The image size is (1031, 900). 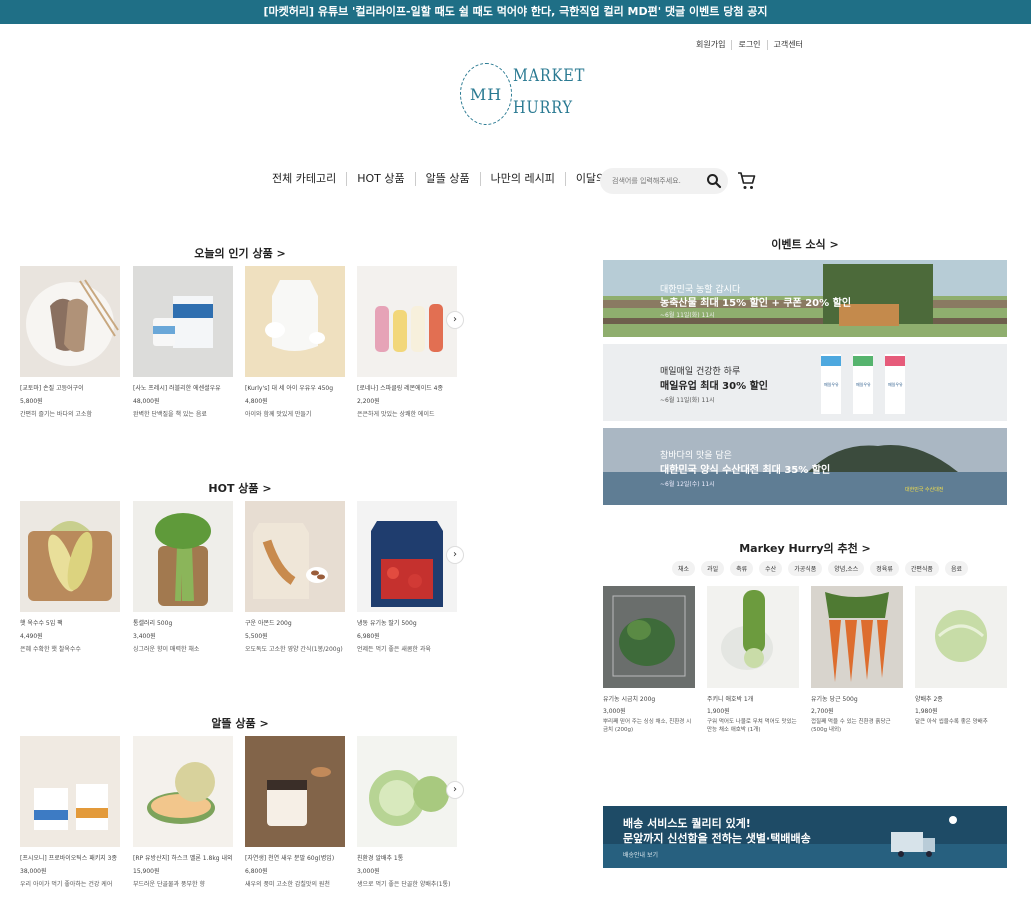 What do you see at coordinates (240, 253) in the screenshot?
I see `popular-section-title: 오늘의 인기 상품 >` at bounding box center [240, 253].